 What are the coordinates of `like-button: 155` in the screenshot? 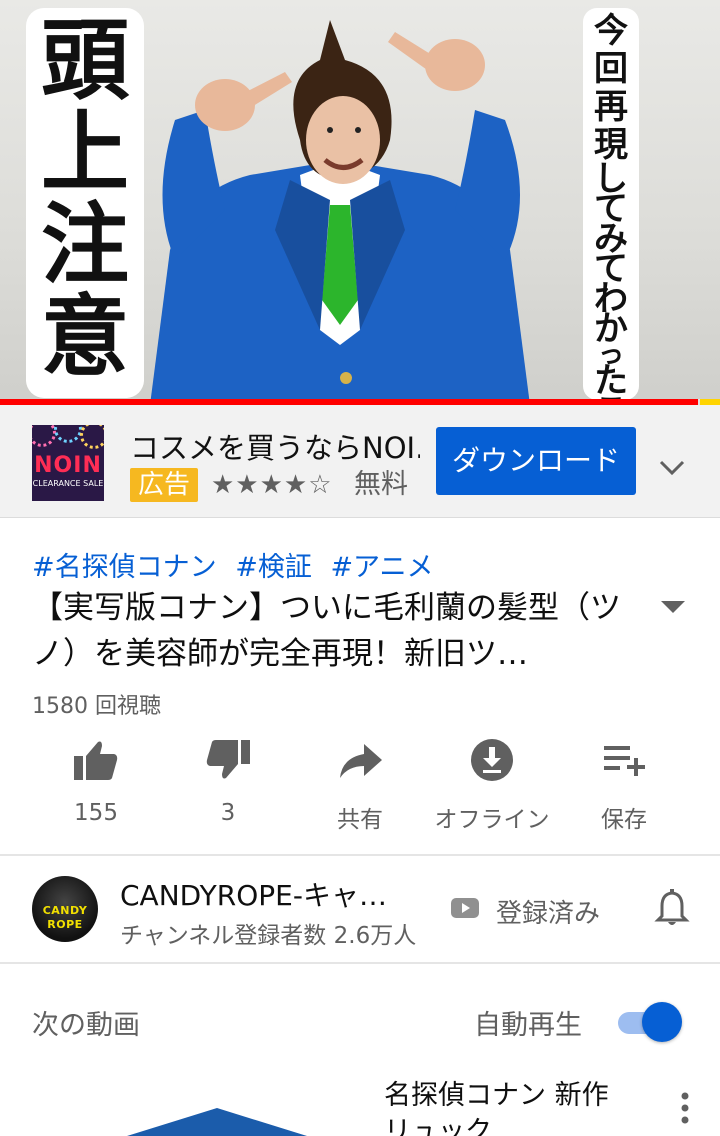 It's located at (96, 786).